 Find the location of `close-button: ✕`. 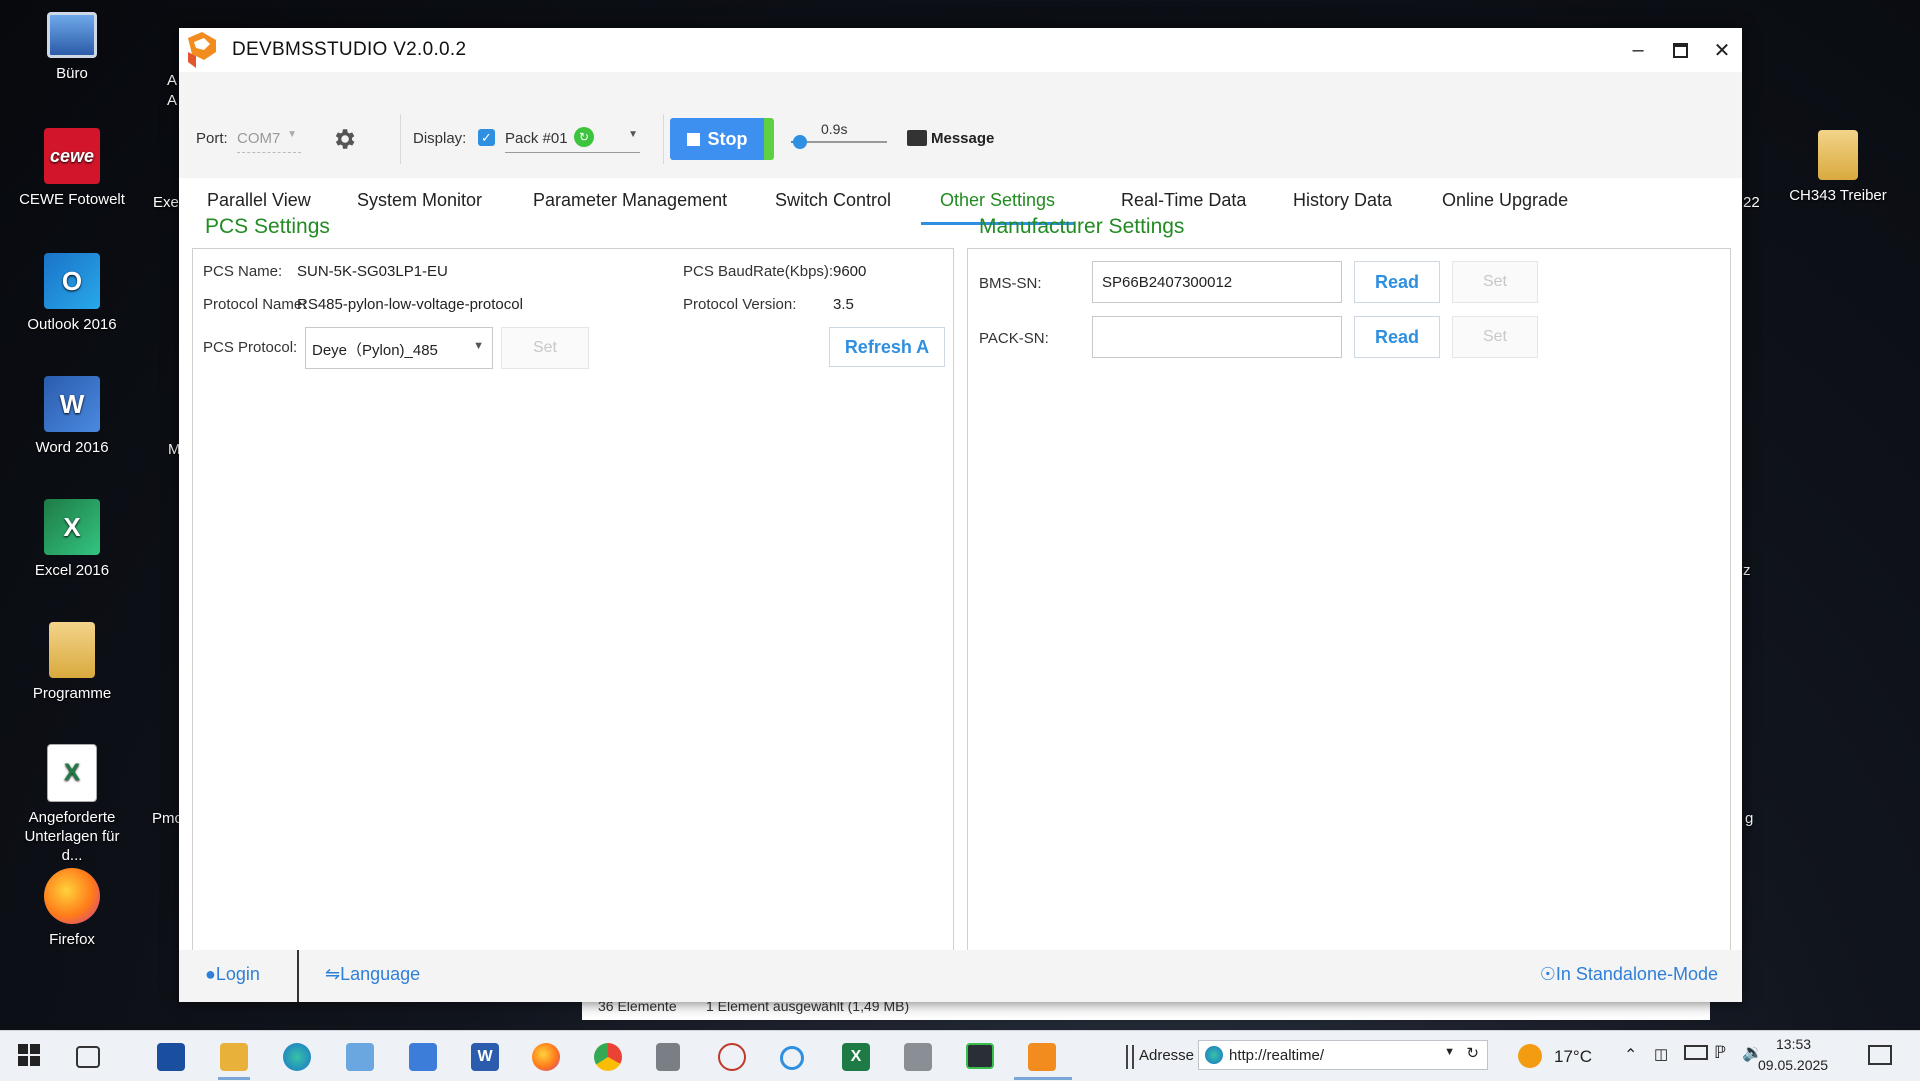

close-button: ✕ is located at coordinates (1722, 50).